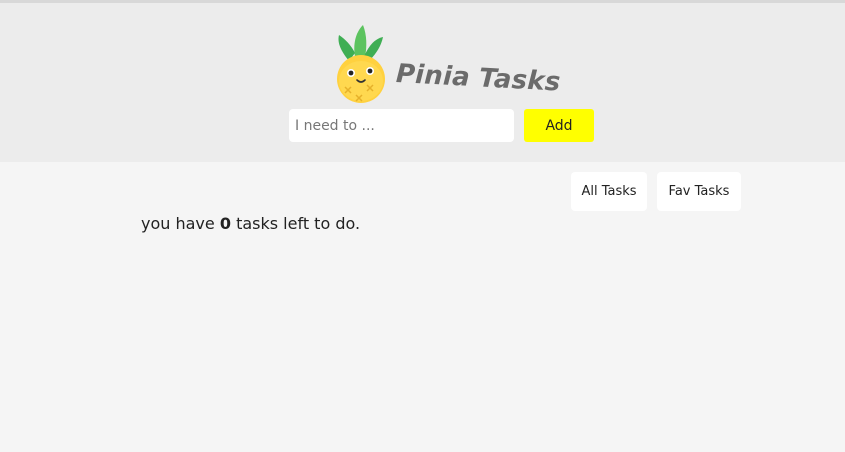 The height and width of the screenshot is (452, 845). Describe the element at coordinates (361, 63) in the screenshot. I see `pinia-logo-icon` at that location.